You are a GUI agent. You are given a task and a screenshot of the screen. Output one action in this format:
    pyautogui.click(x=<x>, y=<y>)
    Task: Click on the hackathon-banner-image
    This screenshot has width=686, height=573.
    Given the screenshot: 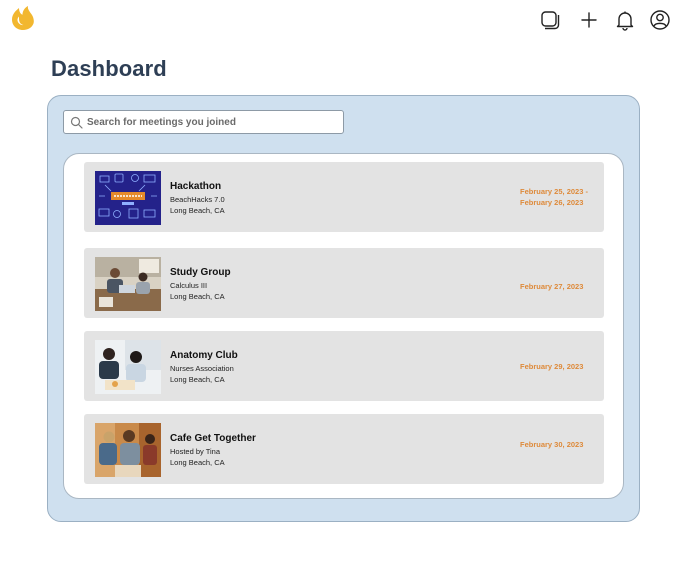 What is the action you would take?
    pyautogui.click(x=128, y=198)
    